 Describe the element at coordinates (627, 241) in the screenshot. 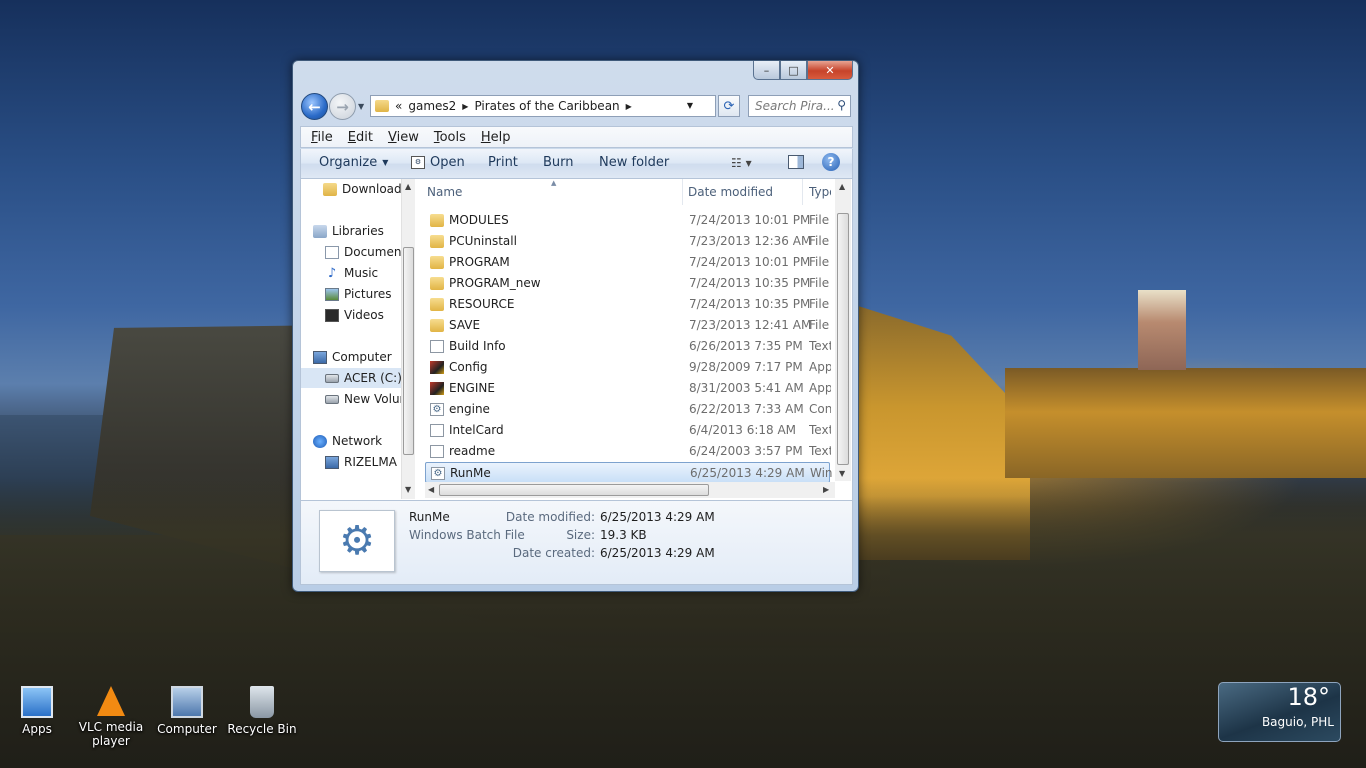

I see `file-row: PCUninstall 7/23/2013 12:36 AM File` at that location.